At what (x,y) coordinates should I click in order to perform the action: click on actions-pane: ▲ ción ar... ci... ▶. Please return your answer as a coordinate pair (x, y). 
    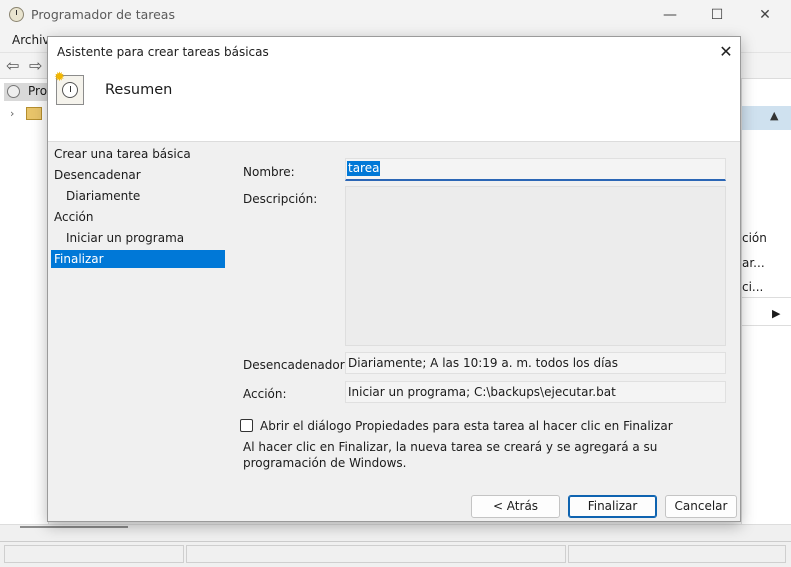
    Looking at the image, I should click on (766, 301).